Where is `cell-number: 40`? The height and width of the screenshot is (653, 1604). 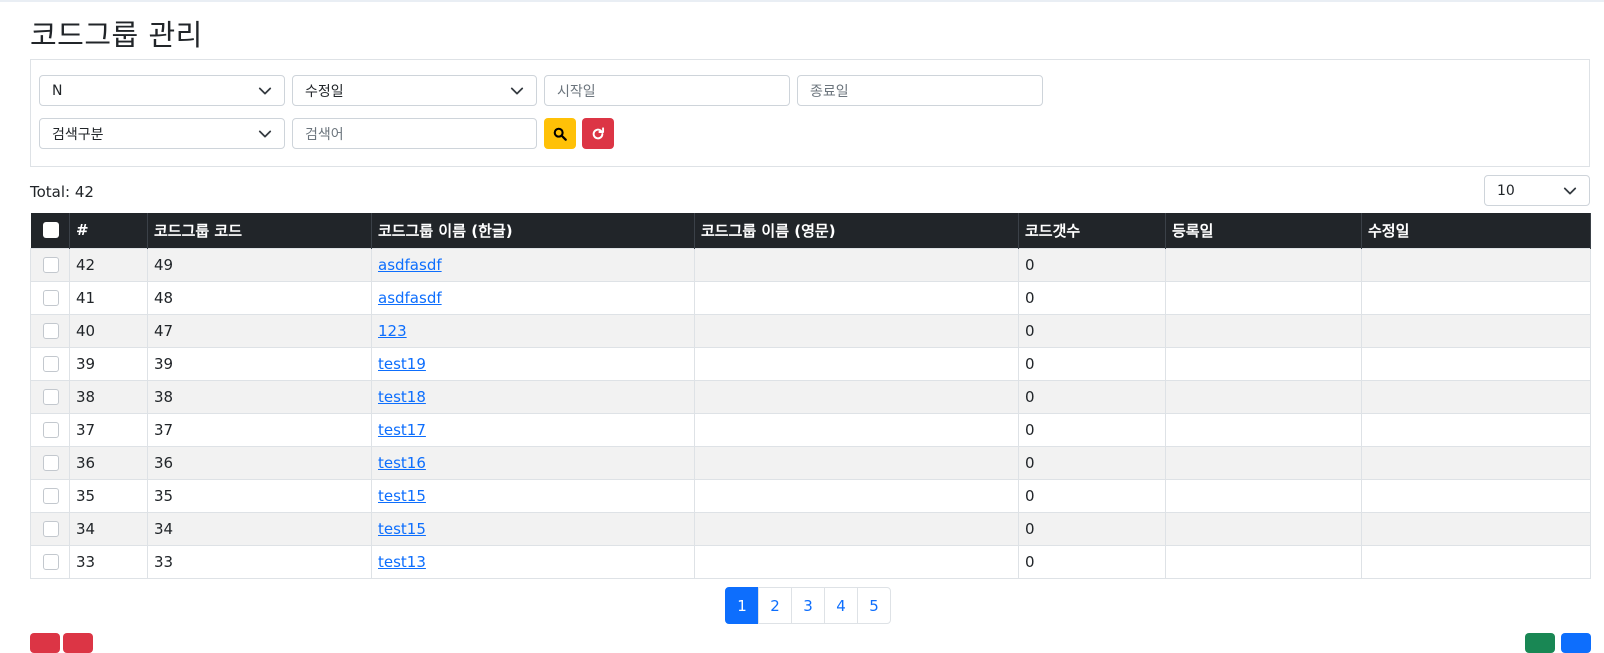
cell-number: 40 is located at coordinates (108, 330).